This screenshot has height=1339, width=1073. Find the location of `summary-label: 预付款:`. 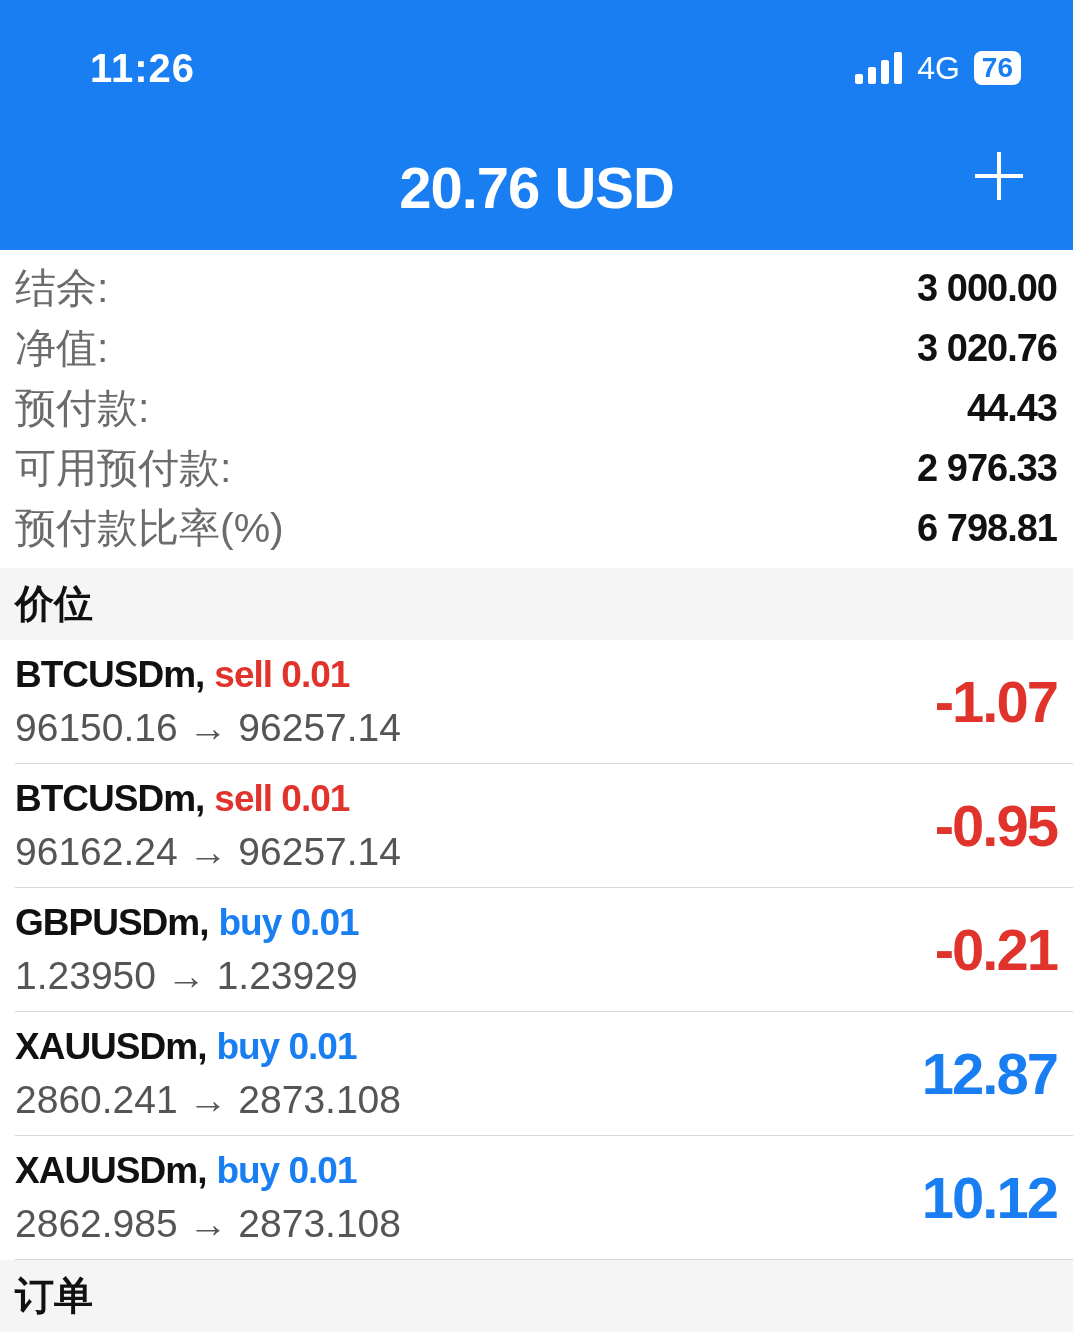

summary-label: 预付款: is located at coordinates (82, 408).